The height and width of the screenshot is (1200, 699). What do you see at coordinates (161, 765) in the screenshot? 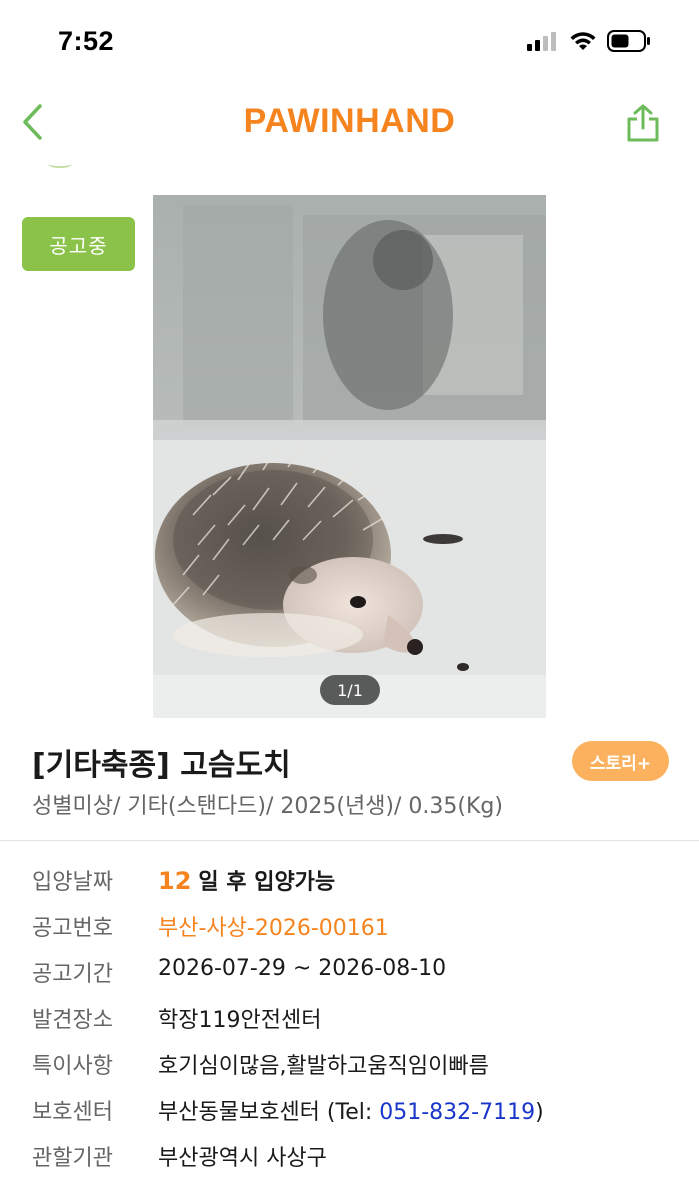
I see `animal-title: [기타축종] 고슴도치` at bounding box center [161, 765].